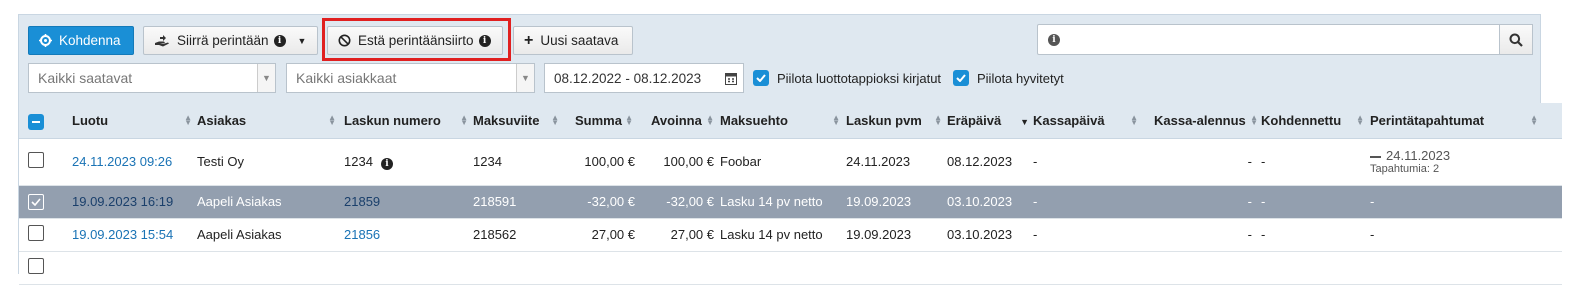 The height and width of the screenshot is (285, 1569). Describe the element at coordinates (1088, 121) in the screenshot. I see `col-kassapaiva: Kassapäivä ▲ ▼` at that location.